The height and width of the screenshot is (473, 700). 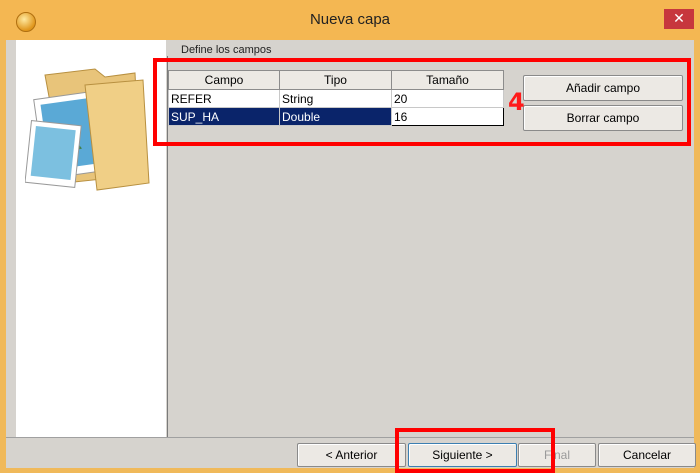 What do you see at coordinates (226, 50) in the screenshot?
I see `fields-section-label: Define los campos` at bounding box center [226, 50].